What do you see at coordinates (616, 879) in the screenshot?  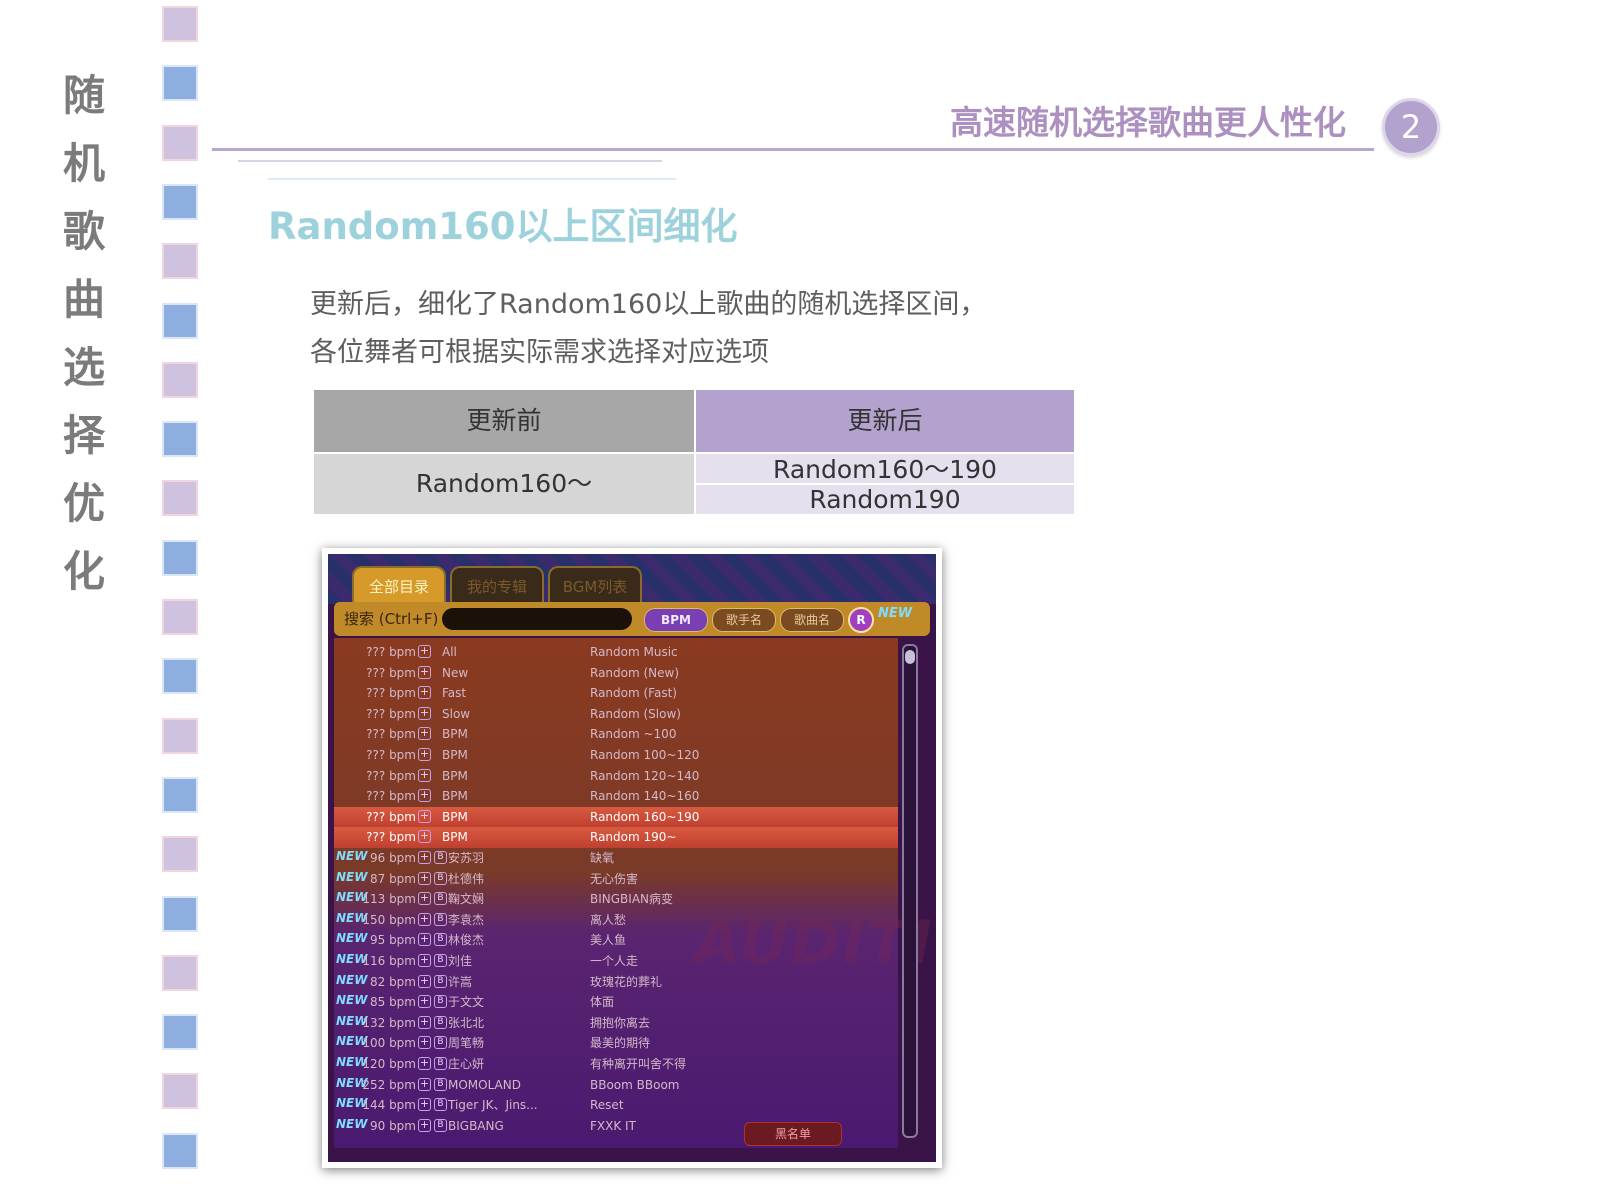 I see `song-row: NEW 87 bpm + B 杜德伟 无心伤害` at bounding box center [616, 879].